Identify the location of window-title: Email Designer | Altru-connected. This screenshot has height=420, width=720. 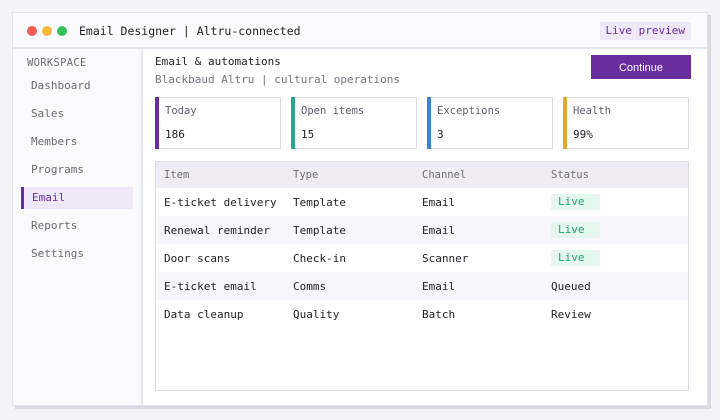
(190, 31).